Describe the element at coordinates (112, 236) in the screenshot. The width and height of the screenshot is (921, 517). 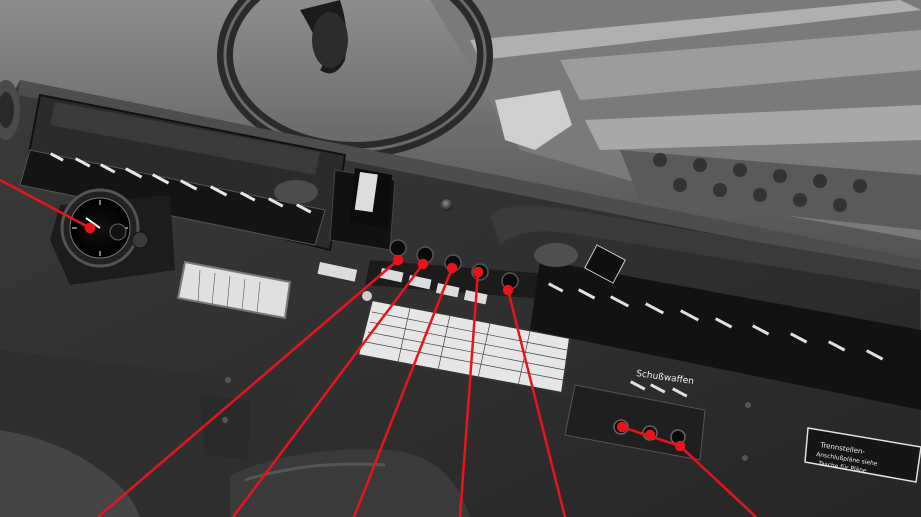
I see `clock-gauge` at that location.